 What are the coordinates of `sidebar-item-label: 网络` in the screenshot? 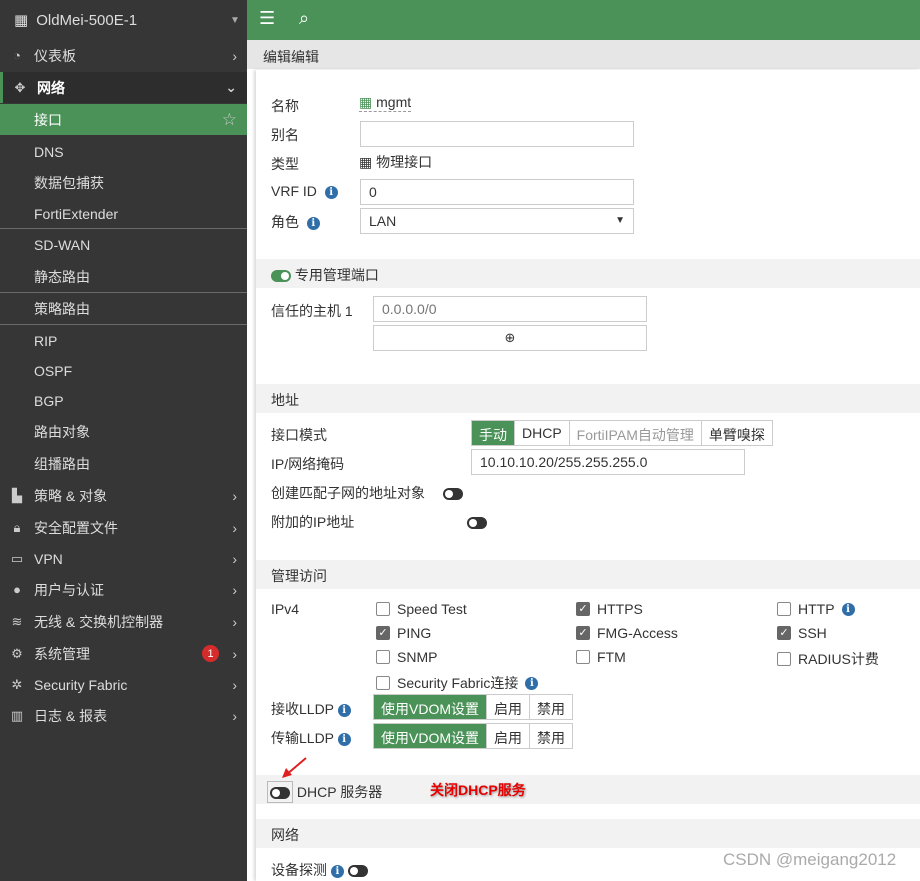 It's located at (51, 87).